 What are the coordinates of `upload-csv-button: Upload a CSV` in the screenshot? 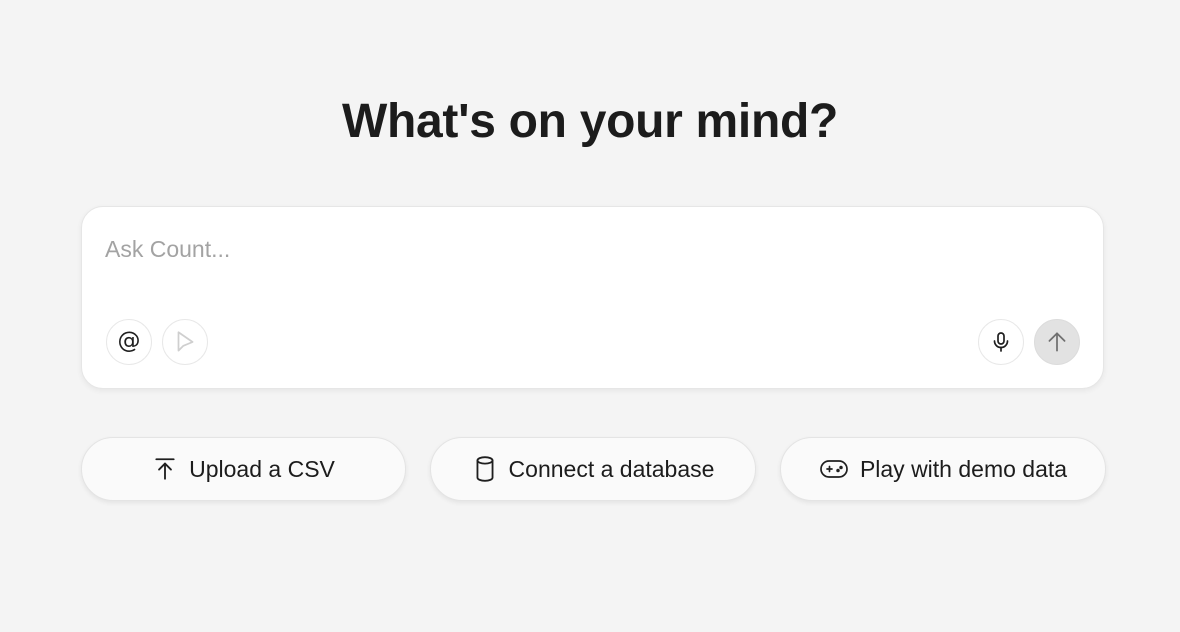 It's located at (243, 469).